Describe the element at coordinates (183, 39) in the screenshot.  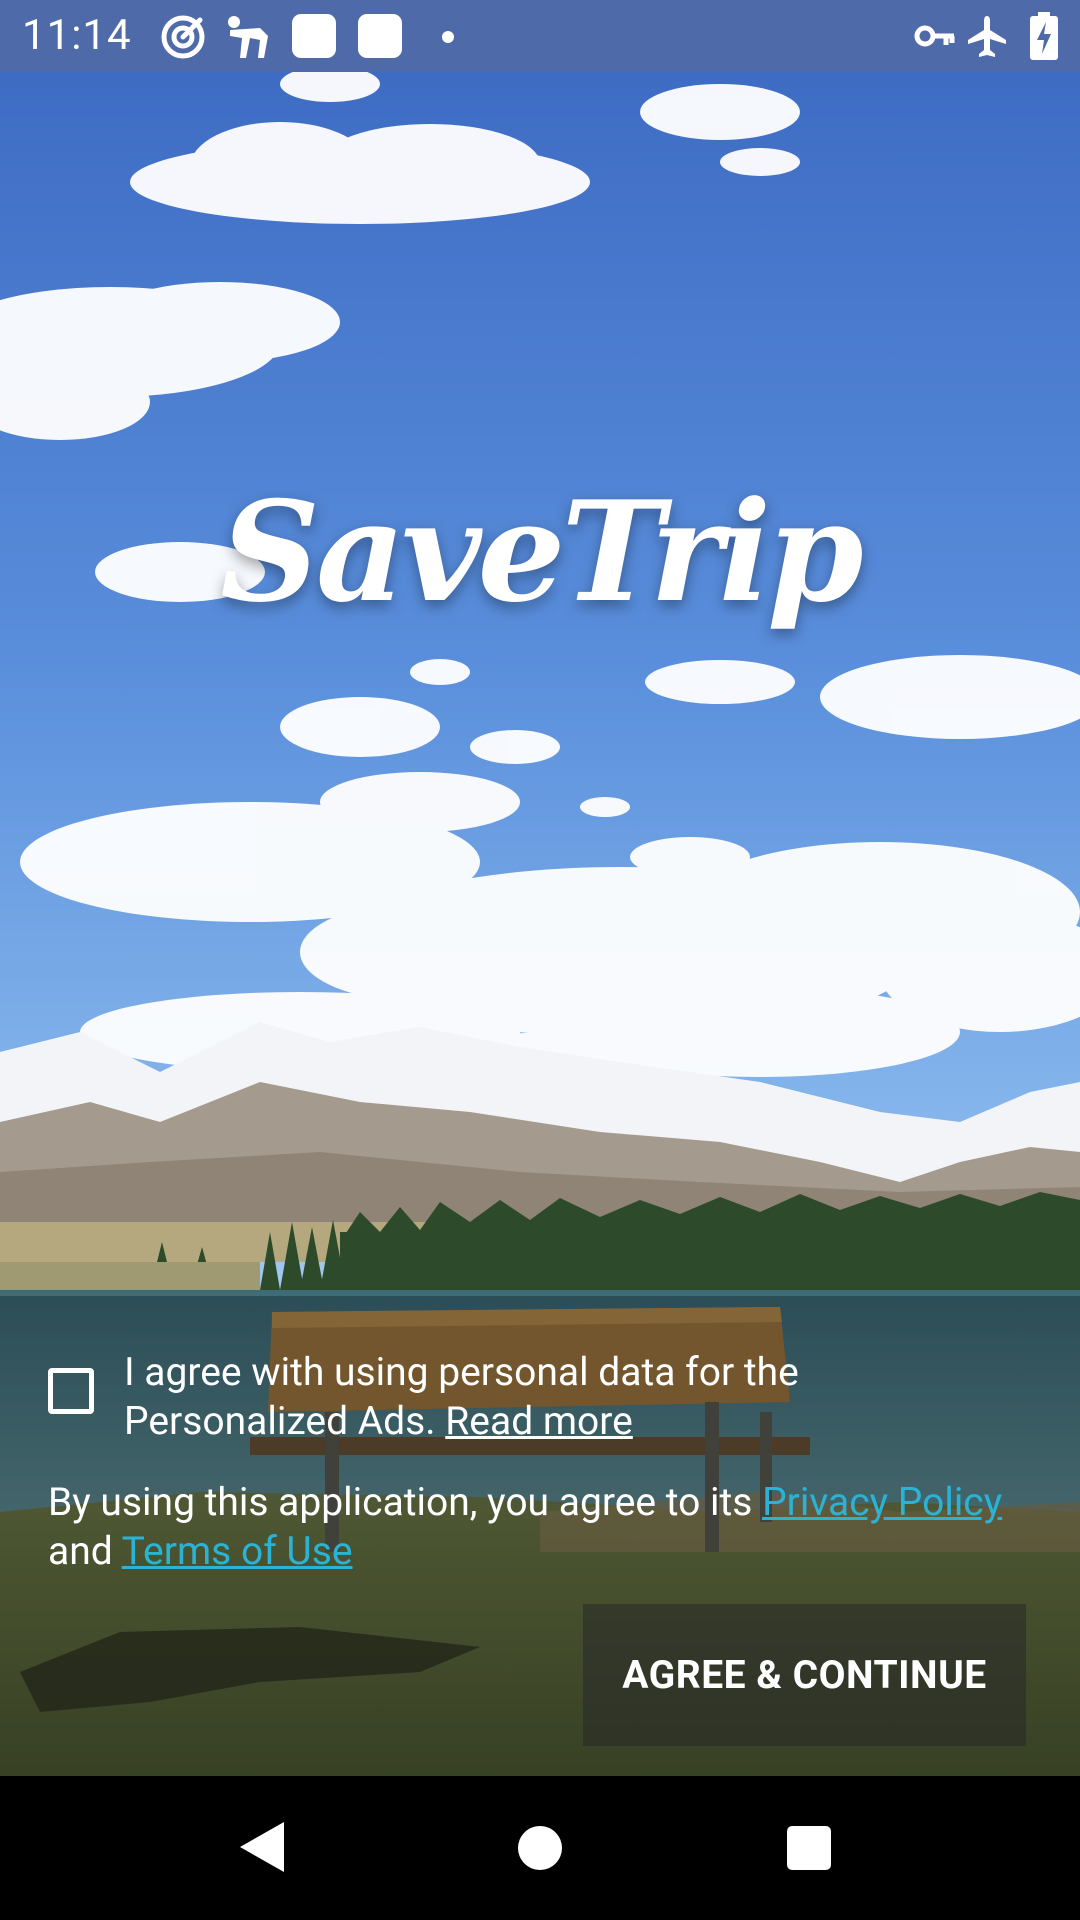
I see `target-app-icon` at that location.